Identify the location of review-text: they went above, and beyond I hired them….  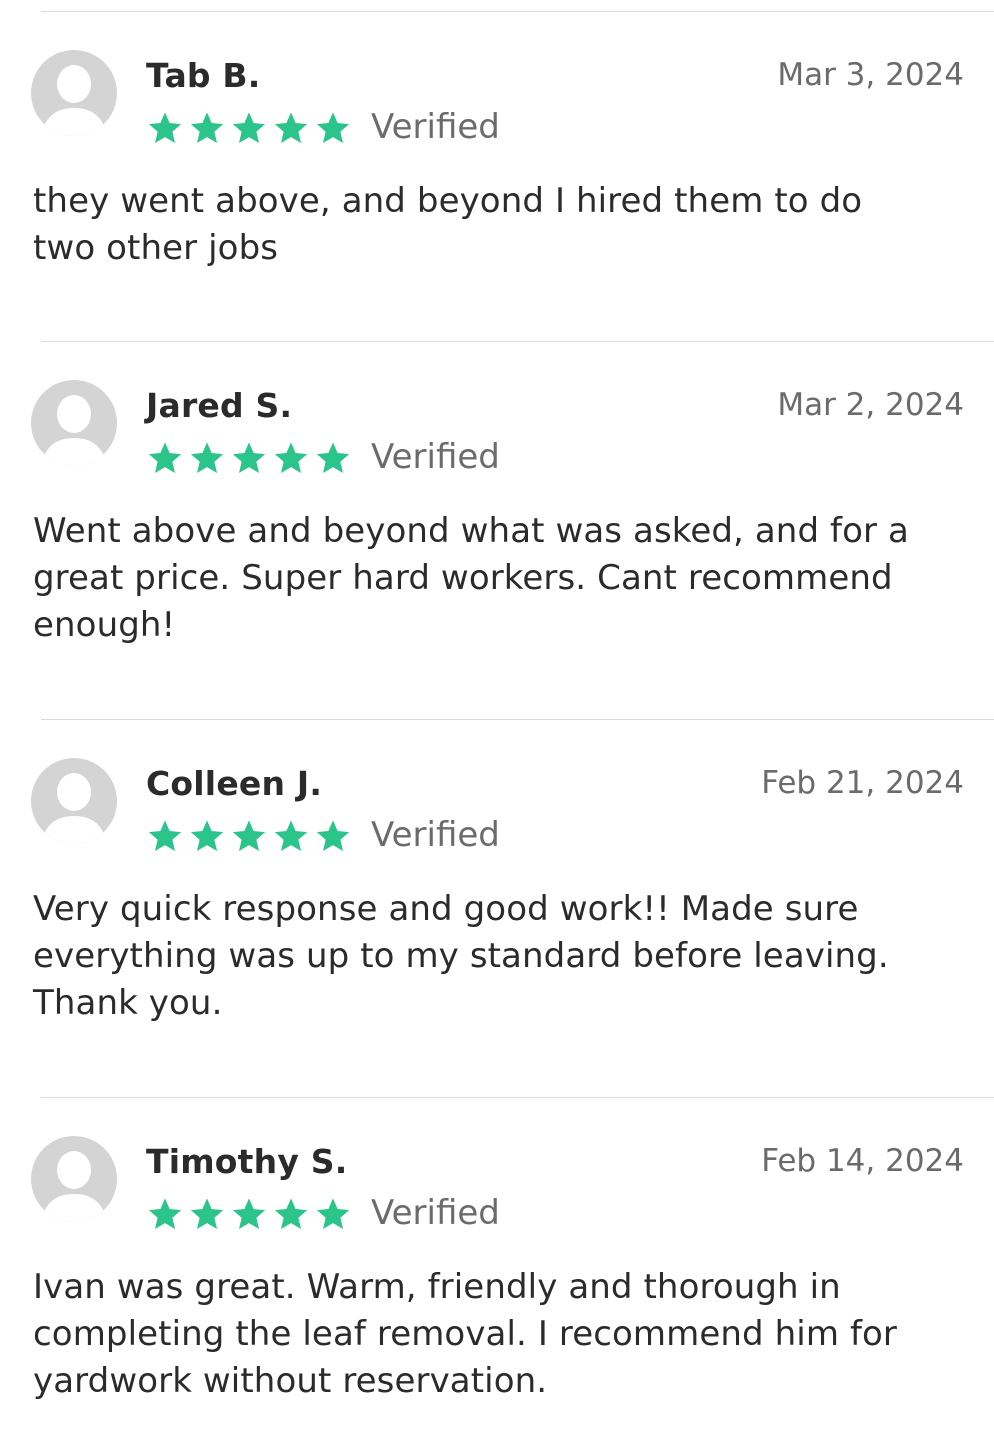
(498, 225).